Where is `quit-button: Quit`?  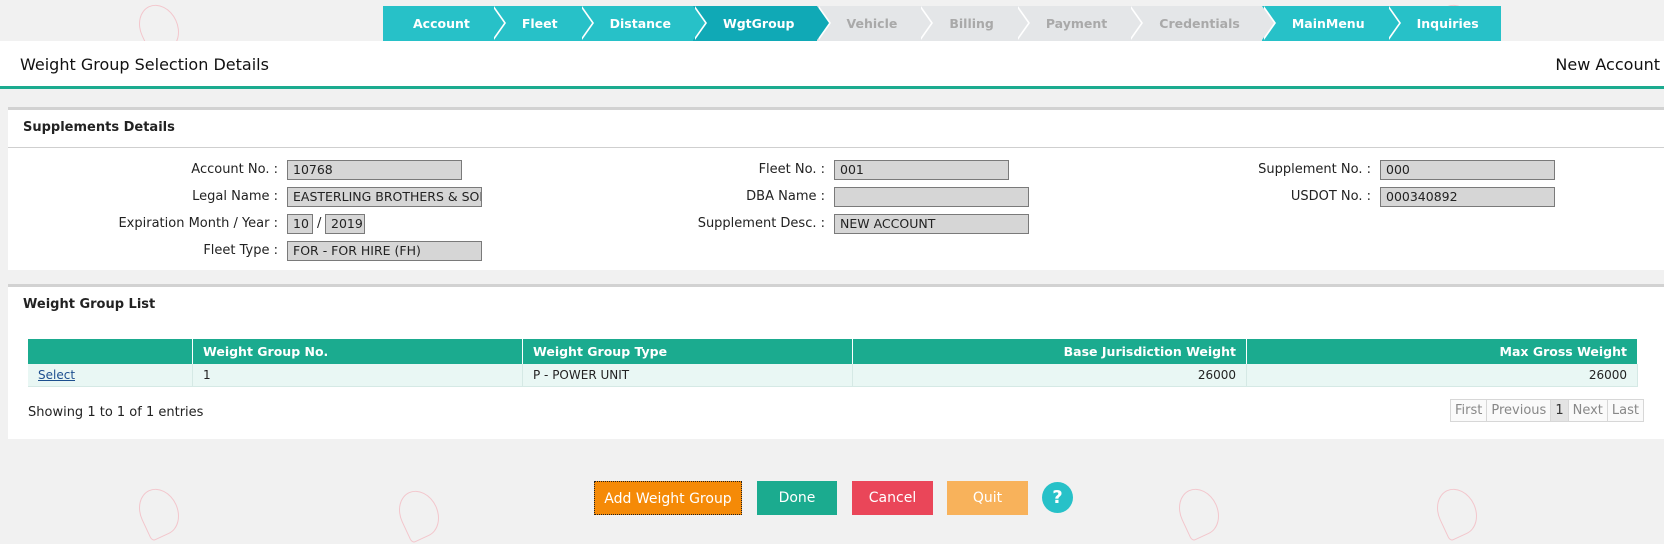 quit-button: Quit is located at coordinates (987, 498).